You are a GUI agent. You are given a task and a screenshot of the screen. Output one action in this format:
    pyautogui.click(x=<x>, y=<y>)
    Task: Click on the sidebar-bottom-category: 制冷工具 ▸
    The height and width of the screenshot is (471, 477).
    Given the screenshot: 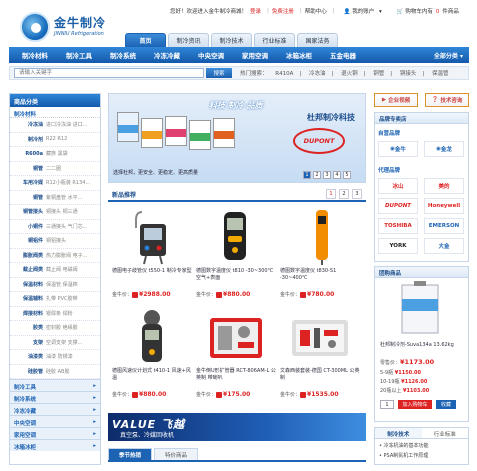 What is the action you would take?
    pyautogui.click(x=55, y=385)
    